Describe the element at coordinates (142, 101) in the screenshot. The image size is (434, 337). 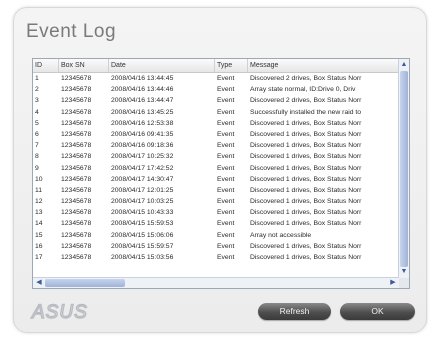
I see `cell-date: 2008/04/16 13:44:47` at that location.